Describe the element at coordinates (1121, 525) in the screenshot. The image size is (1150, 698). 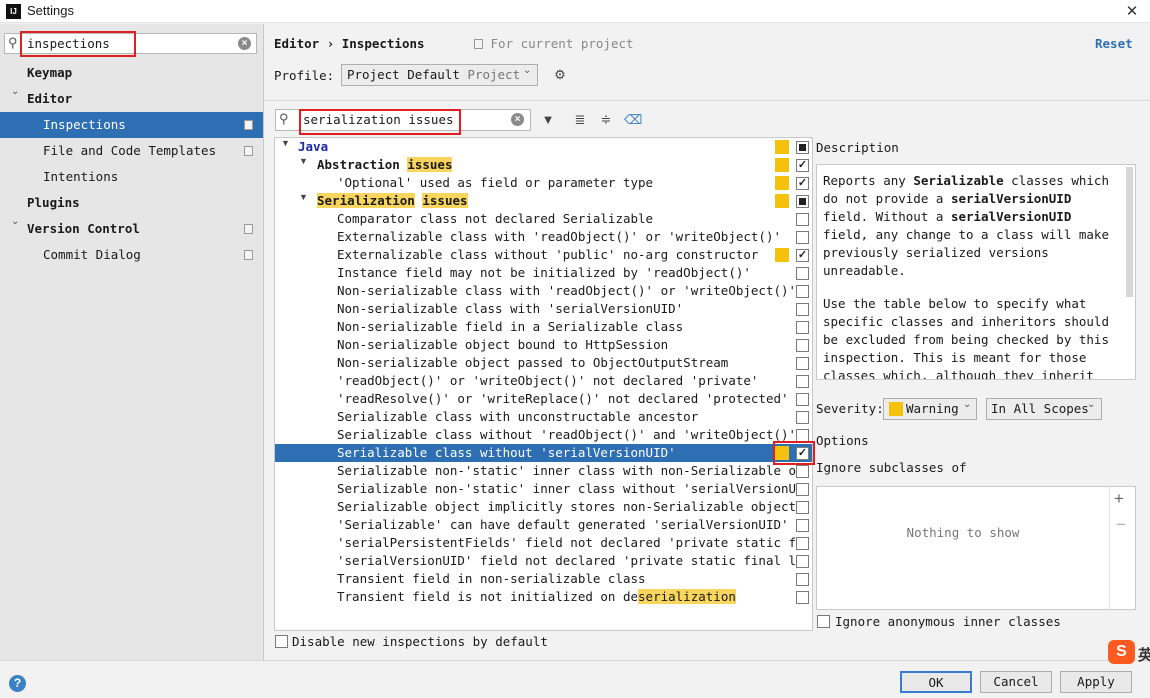
I see `remove-icon: −` at that location.